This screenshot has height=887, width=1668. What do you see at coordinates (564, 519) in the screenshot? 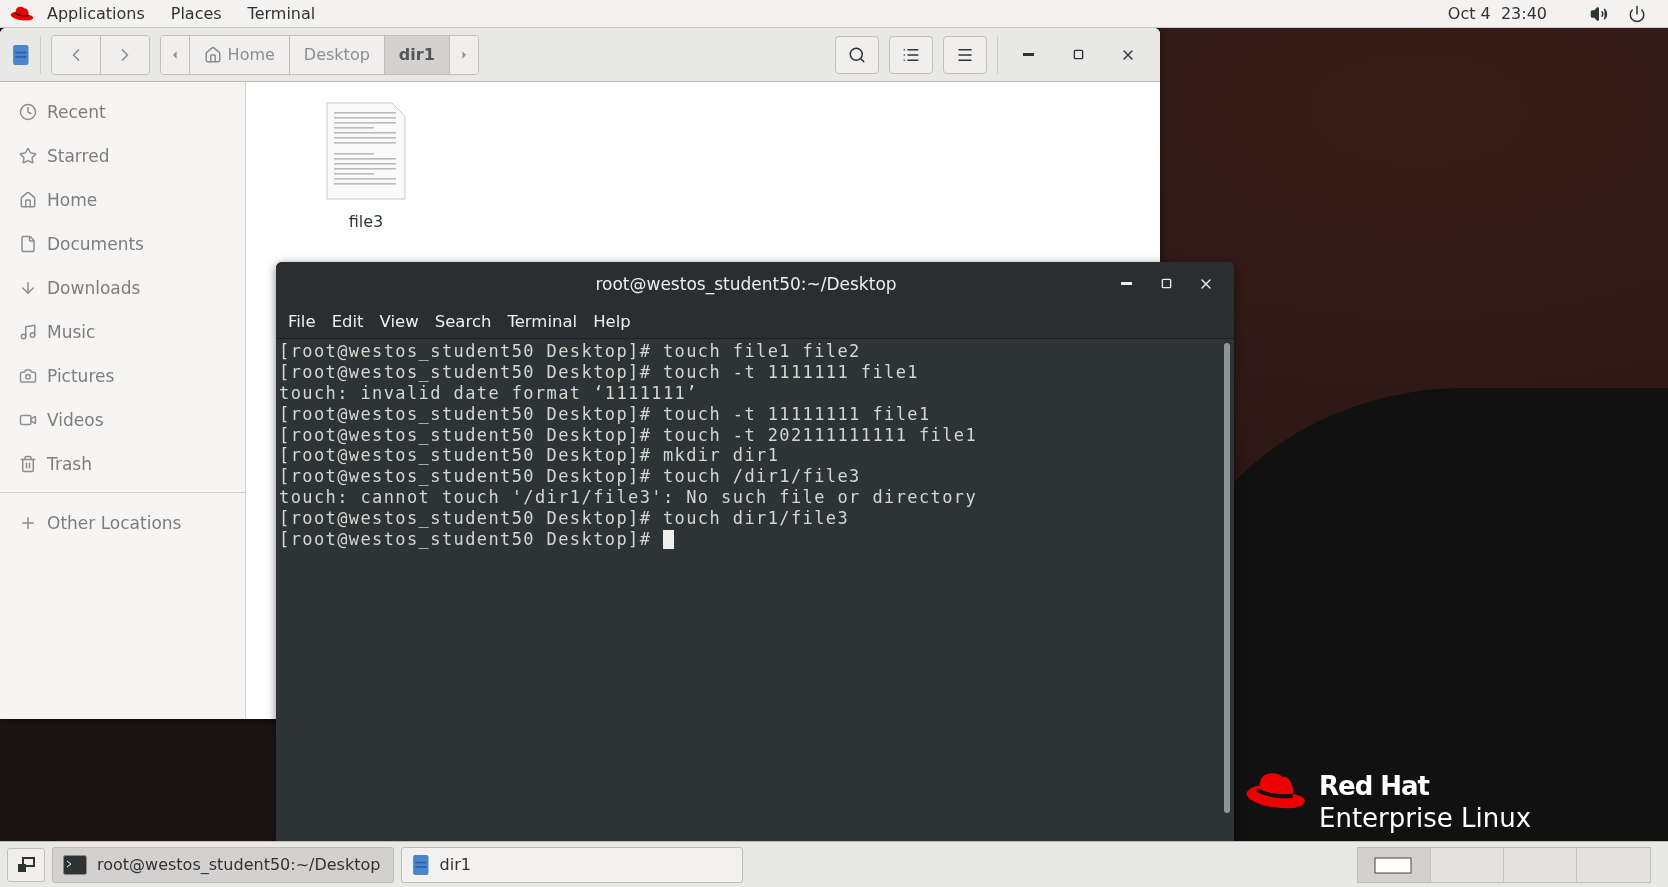
I see `terminal-line: [root@westos_student50 Desktop]# touch dir1/file3` at bounding box center [564, 519].